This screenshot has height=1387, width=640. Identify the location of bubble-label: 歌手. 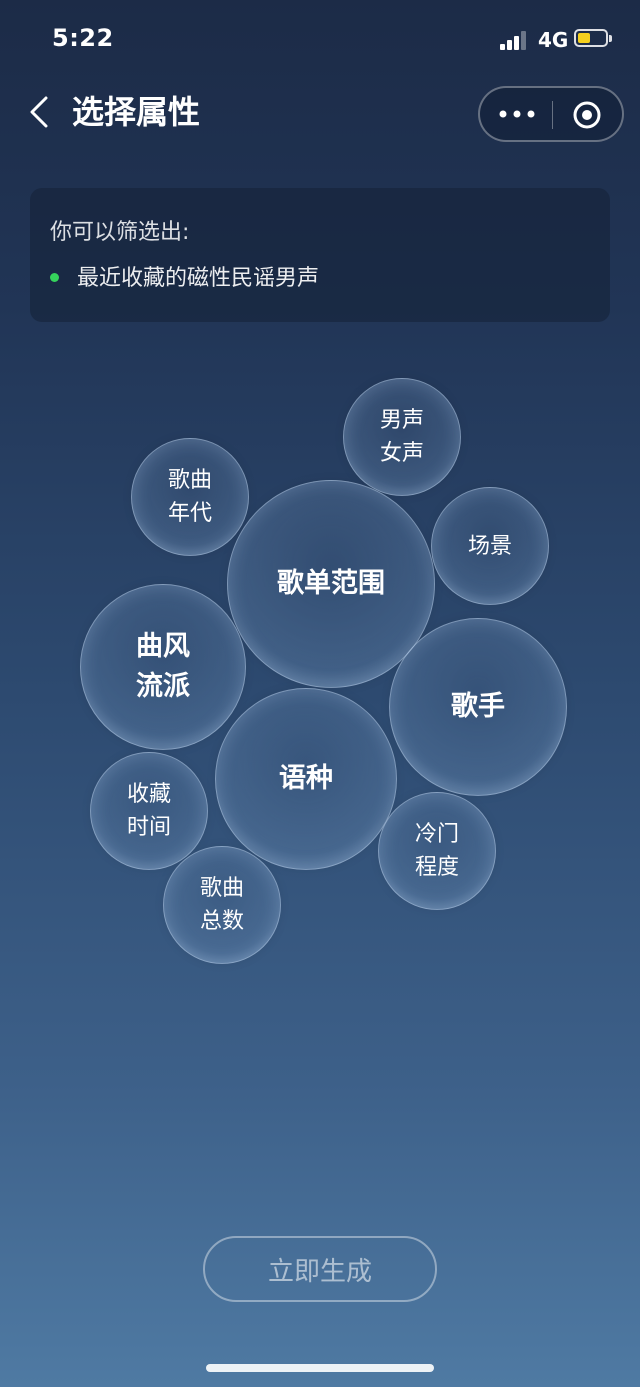
(478, 706).